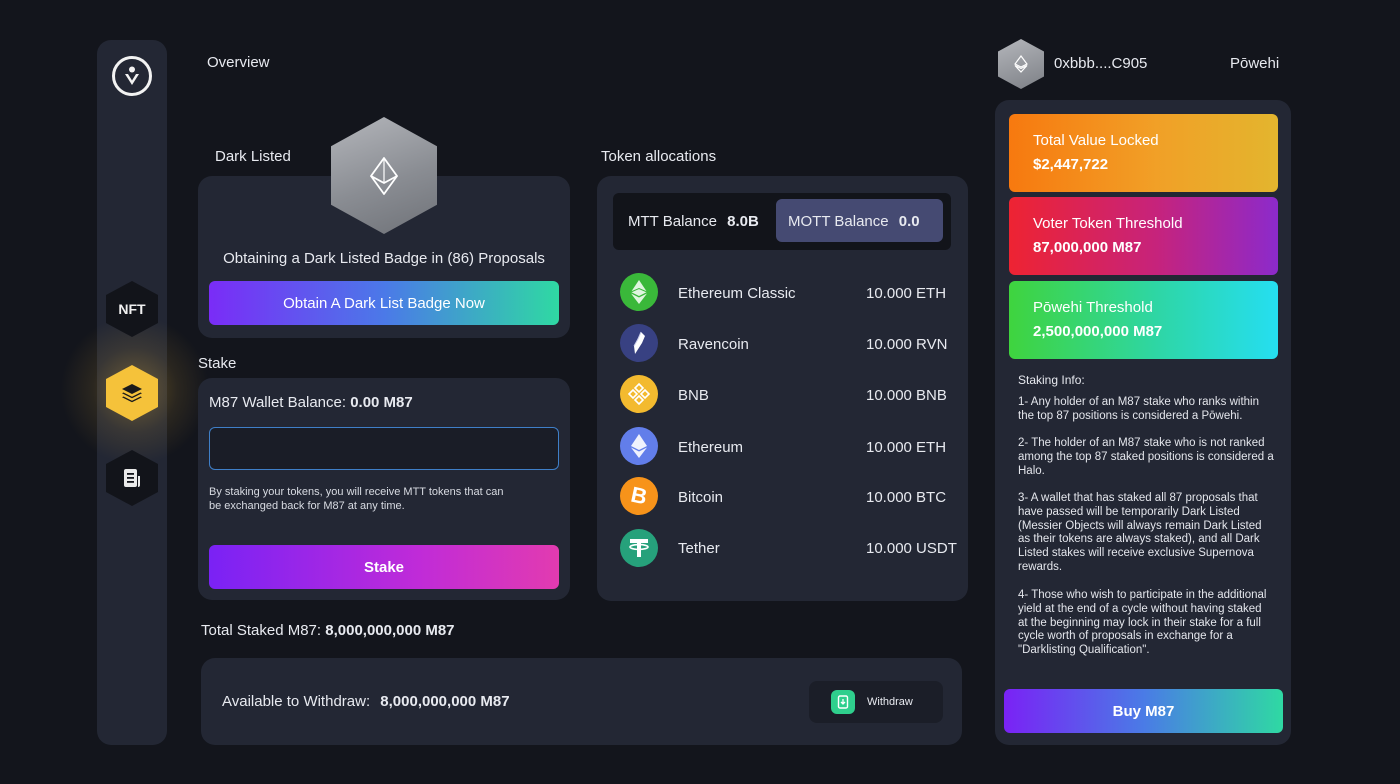 This screenshot has height=784, width=1400. I want to click on mtt-balance: MTT Balance 8.0B, so click(693, 221).